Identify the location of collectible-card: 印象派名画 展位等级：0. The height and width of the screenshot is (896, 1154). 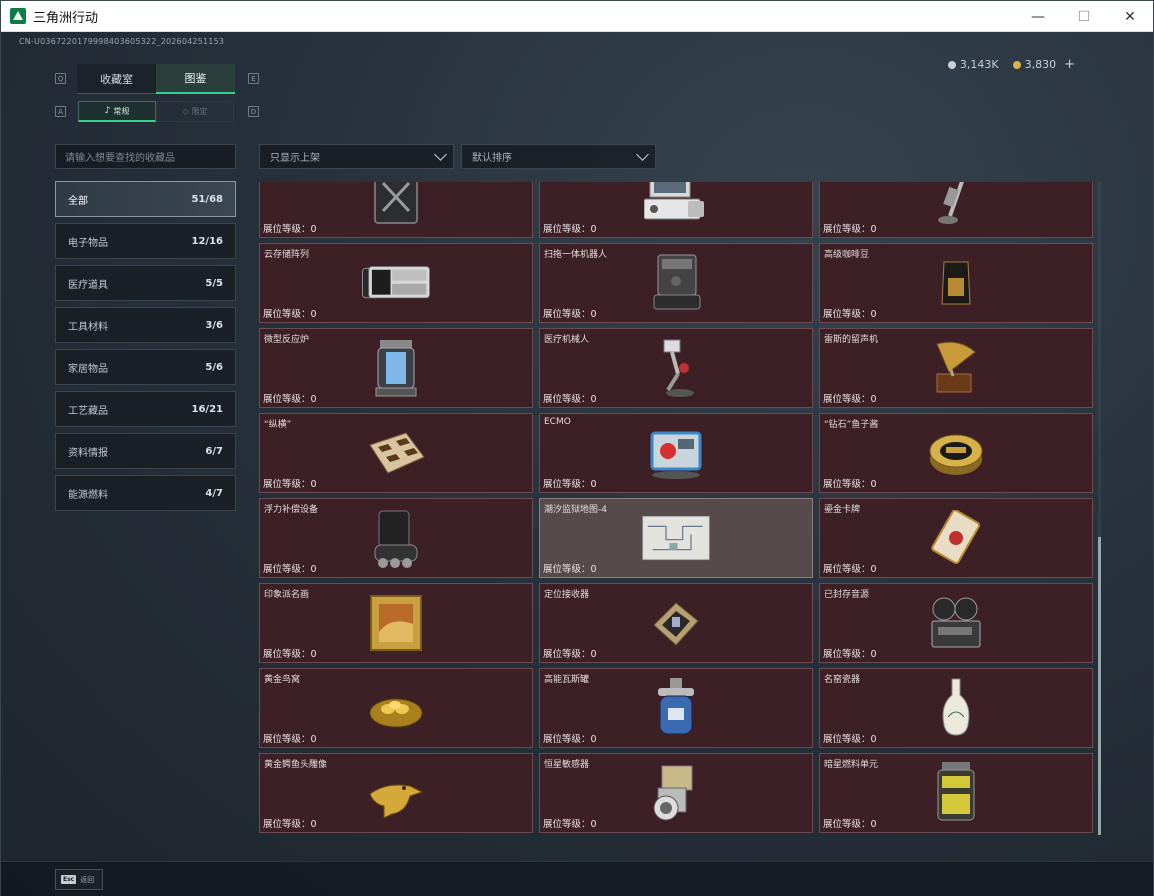
(396, 623).